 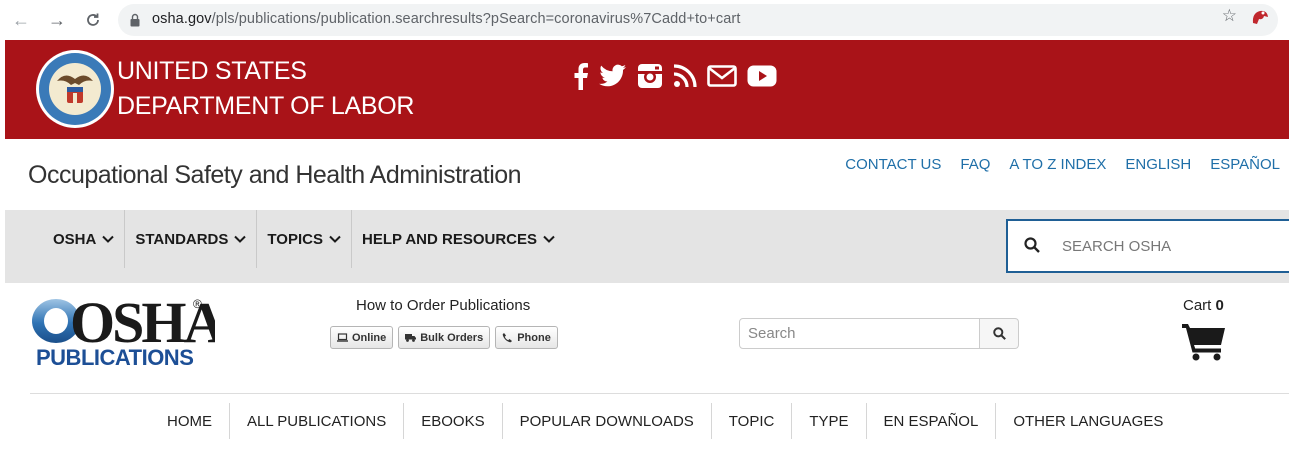 What do you see at coordinates (182, 239) in the screenshot?
I see `nav-standards-label: STANDARDS` at bounding box center [182, 239].